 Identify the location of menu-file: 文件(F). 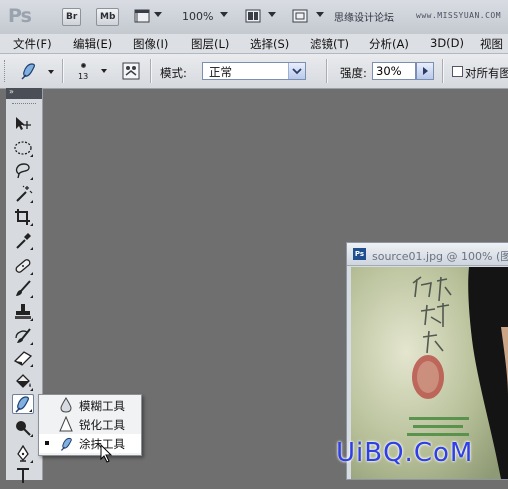
(32, 44).